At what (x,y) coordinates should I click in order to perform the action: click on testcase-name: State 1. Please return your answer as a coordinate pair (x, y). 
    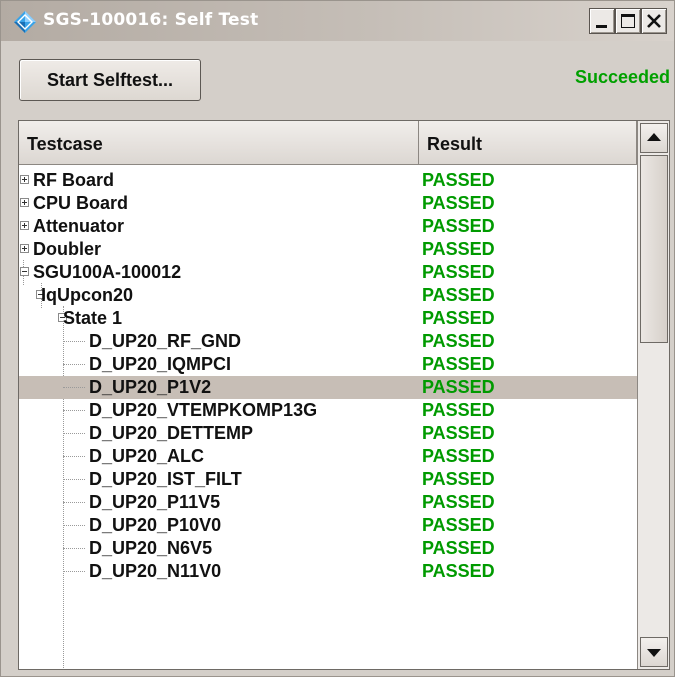
    Looking at the image, I should click on (93, 318).